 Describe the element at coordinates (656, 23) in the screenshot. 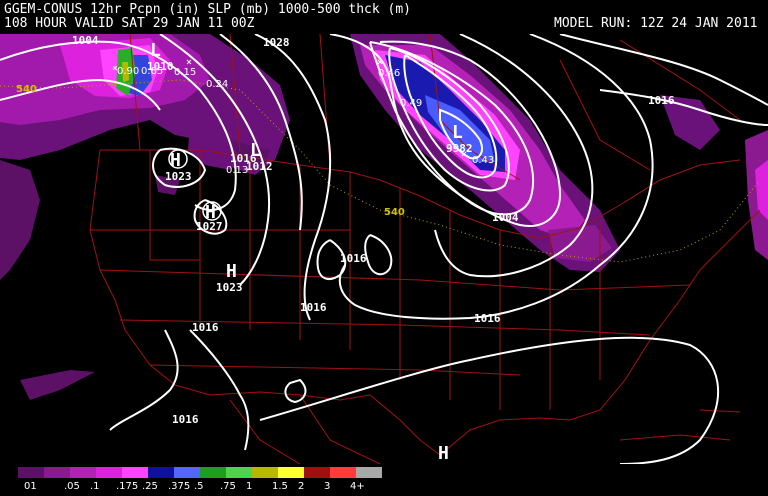

I see `model-run: MODEL RUN: 12Z 24 JAN 2011` at that location.